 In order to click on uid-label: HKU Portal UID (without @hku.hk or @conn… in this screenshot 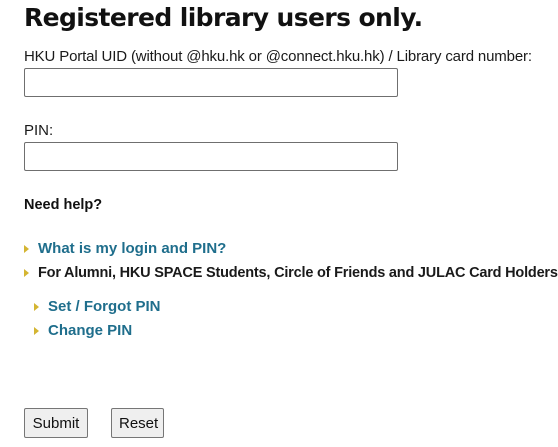, I will do `click(278, 56)`.